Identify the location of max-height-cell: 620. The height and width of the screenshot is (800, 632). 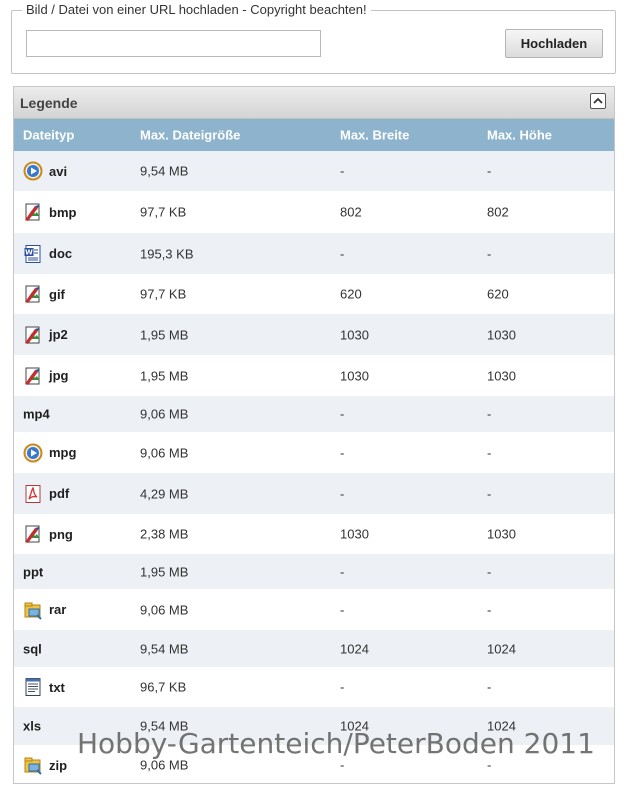
(498, 294).